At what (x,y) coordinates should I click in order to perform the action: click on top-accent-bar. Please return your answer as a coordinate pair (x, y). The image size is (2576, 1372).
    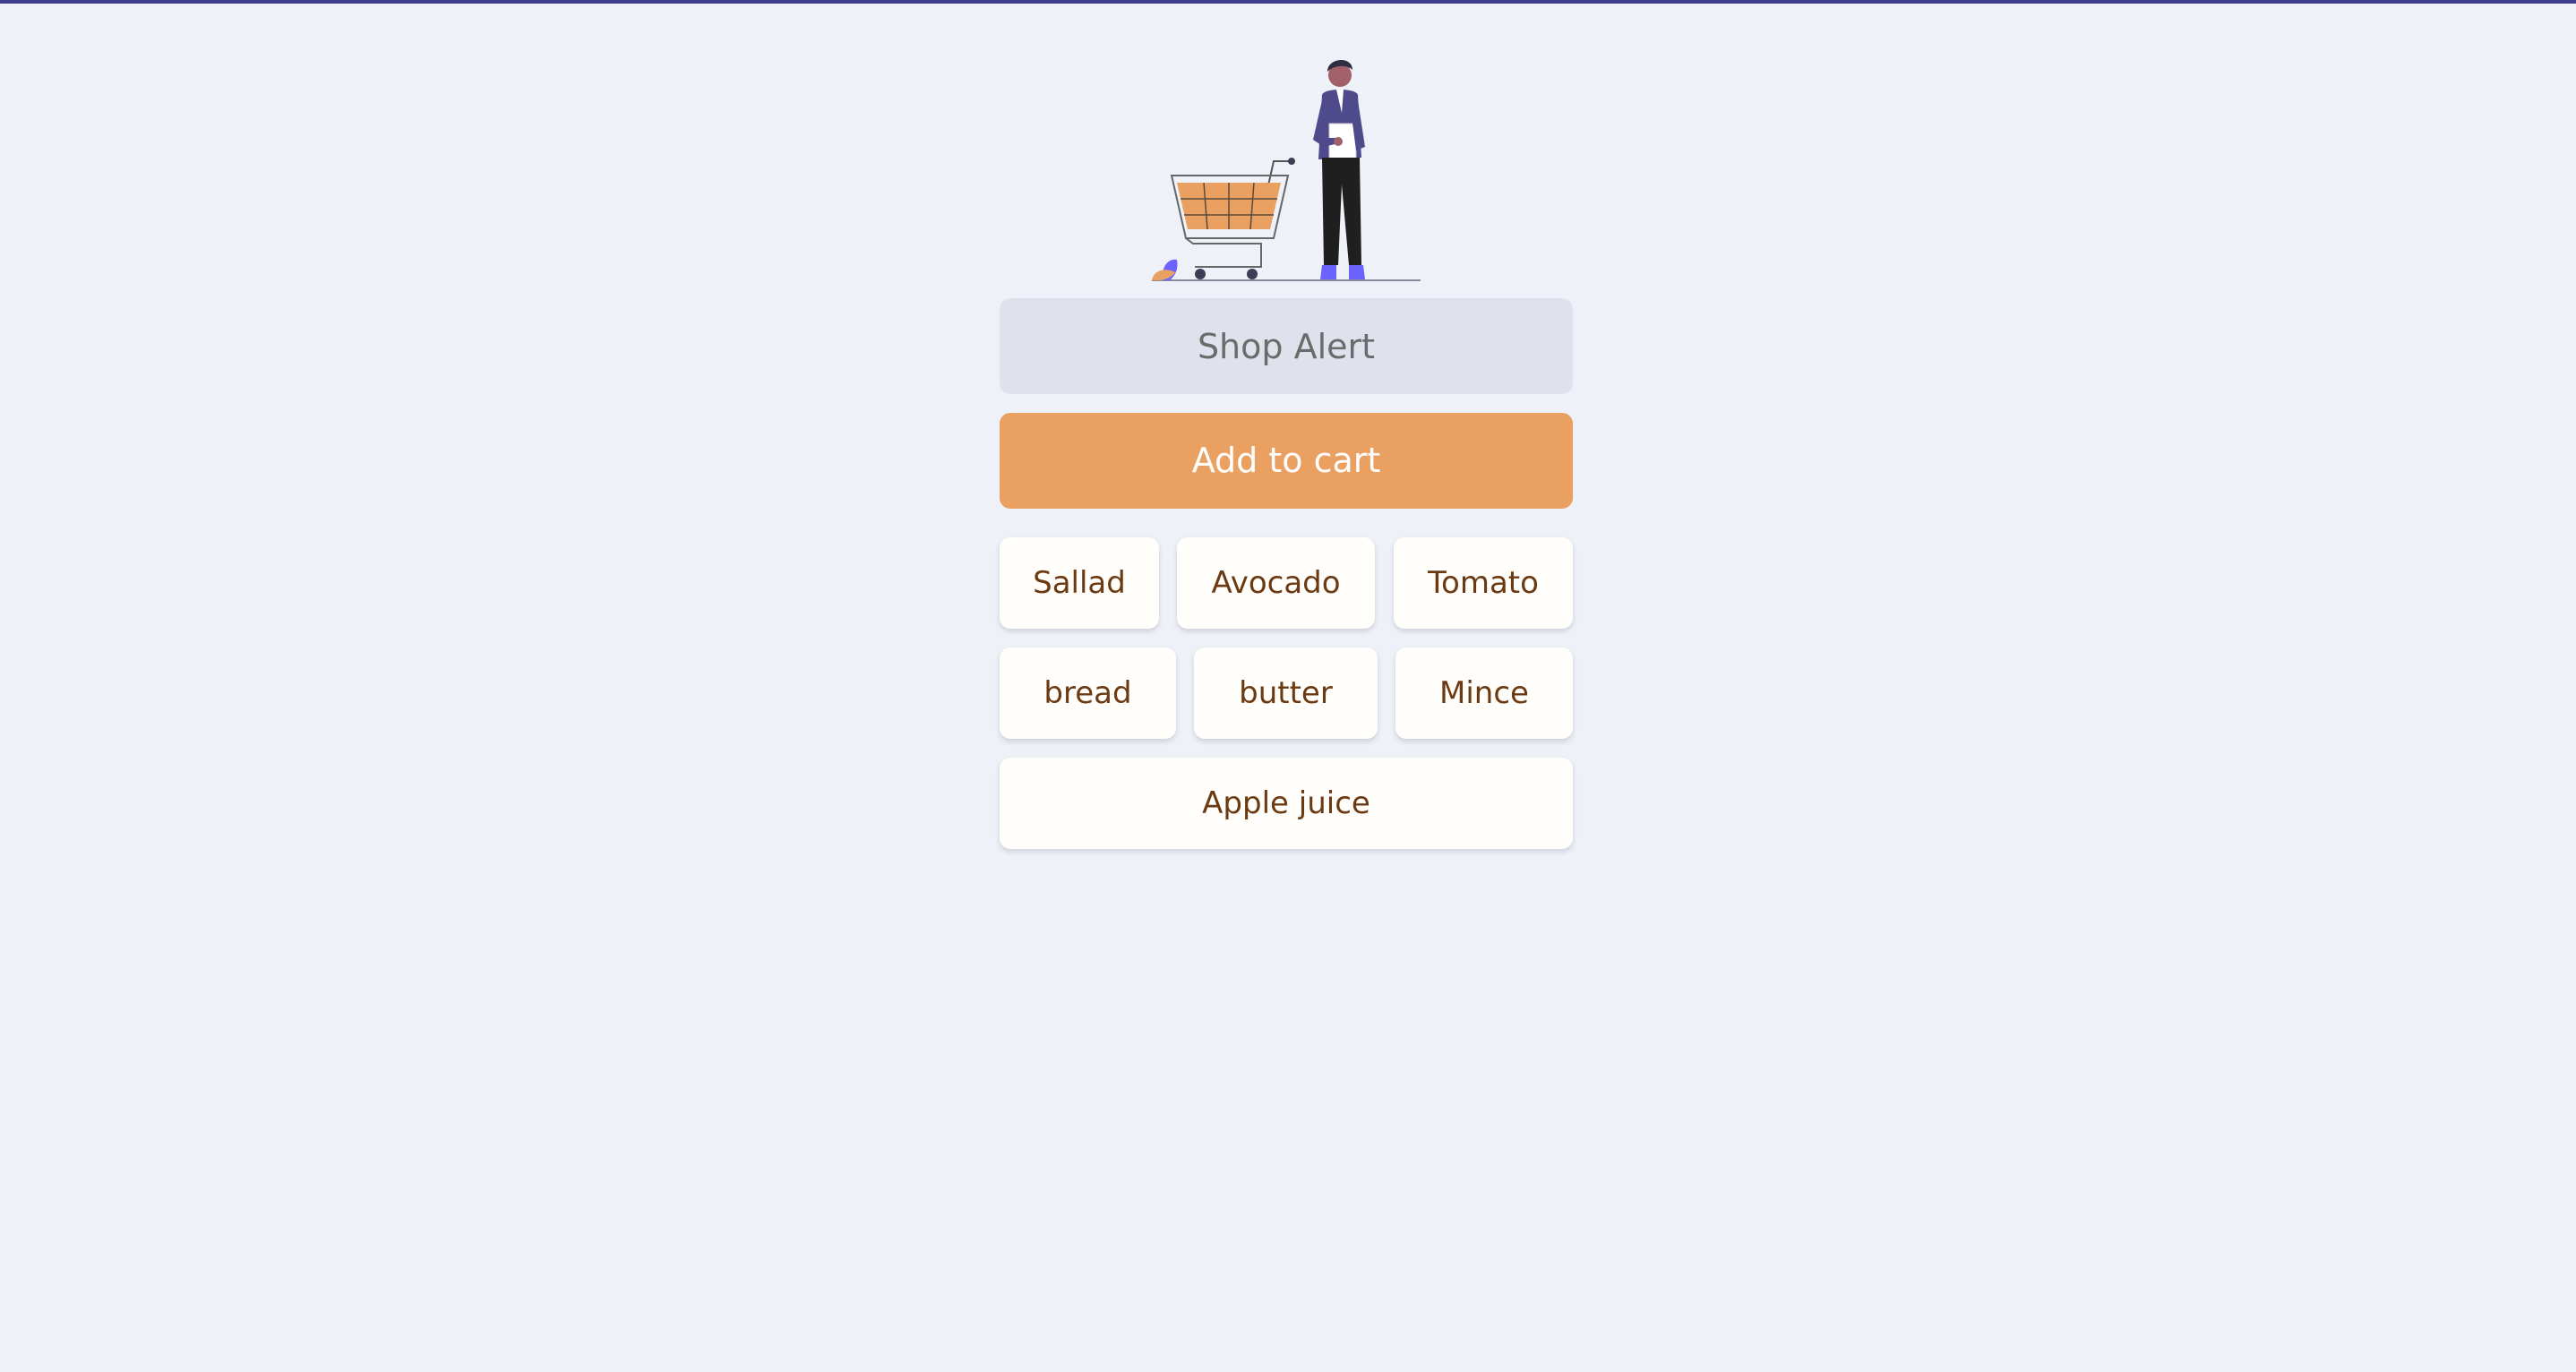
    Looking at the image, I should click on (1288, 2).